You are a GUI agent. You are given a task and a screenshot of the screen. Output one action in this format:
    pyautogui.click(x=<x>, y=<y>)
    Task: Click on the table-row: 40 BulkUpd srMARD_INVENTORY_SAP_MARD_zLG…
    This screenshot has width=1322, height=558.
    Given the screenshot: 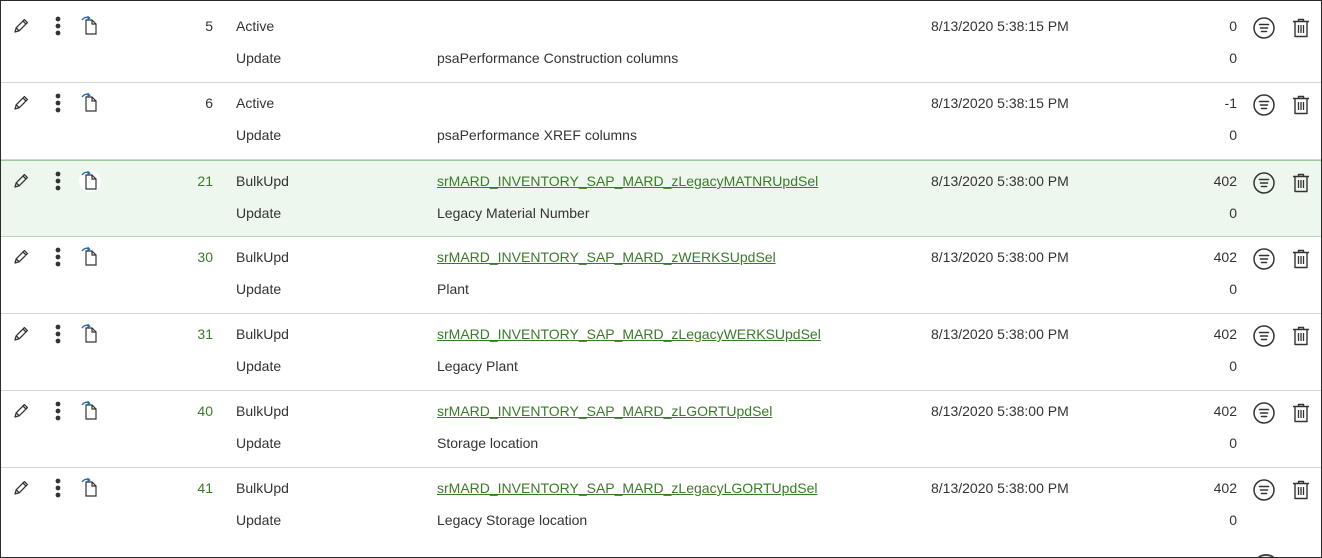 What is the action you would take?
    pyautogui.click(x=661, y=429)
    